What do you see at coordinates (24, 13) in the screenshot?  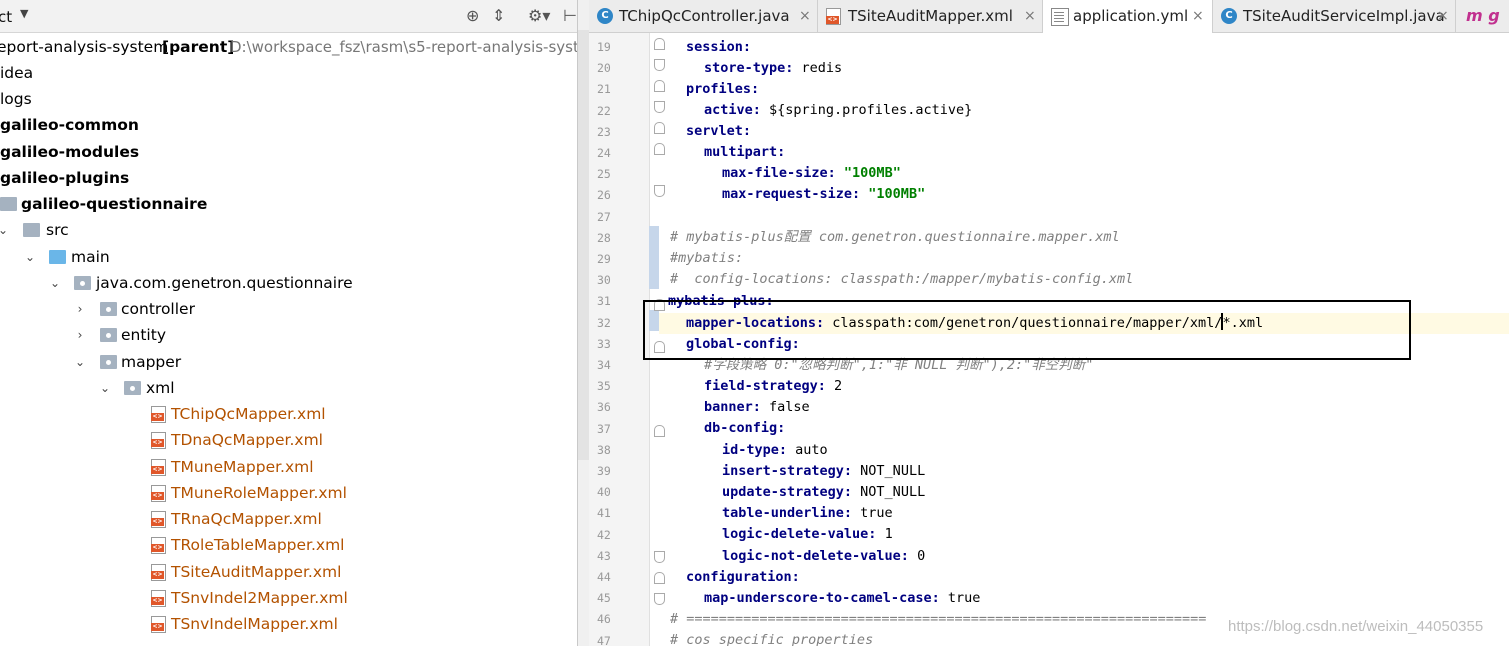 I see `chevron-down-icon: ▼` at bounding box center [24, 13].